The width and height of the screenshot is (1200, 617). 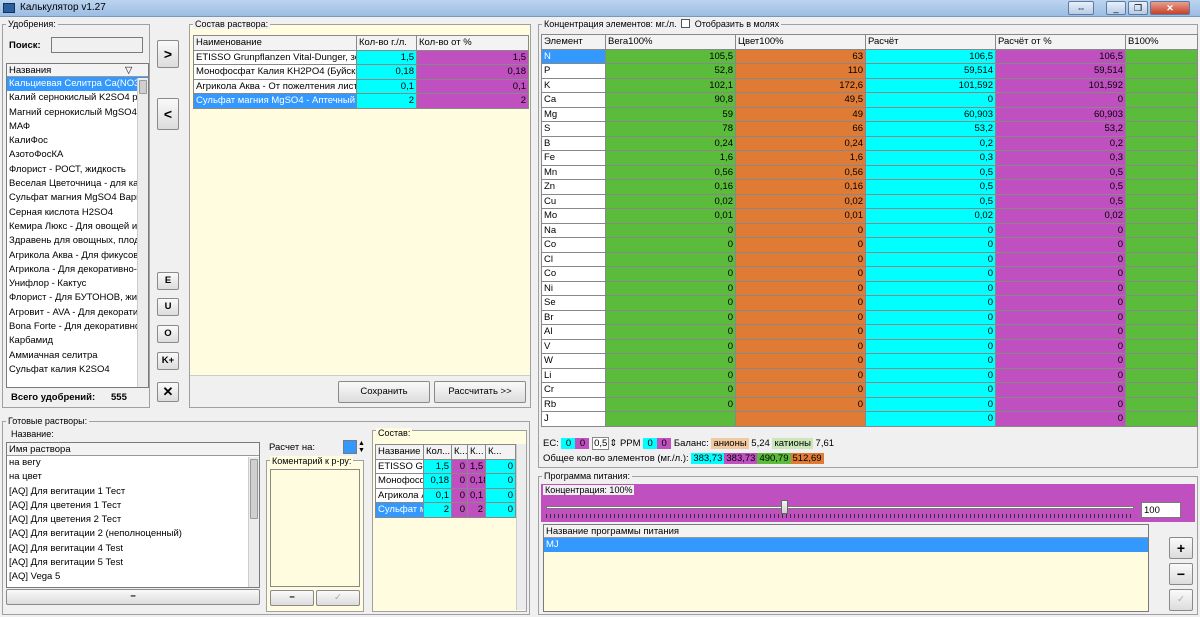 I want to click on solution-row-name: Монофосфат Калия KH2PO4 (Буйские, so click(x=275, y=72).